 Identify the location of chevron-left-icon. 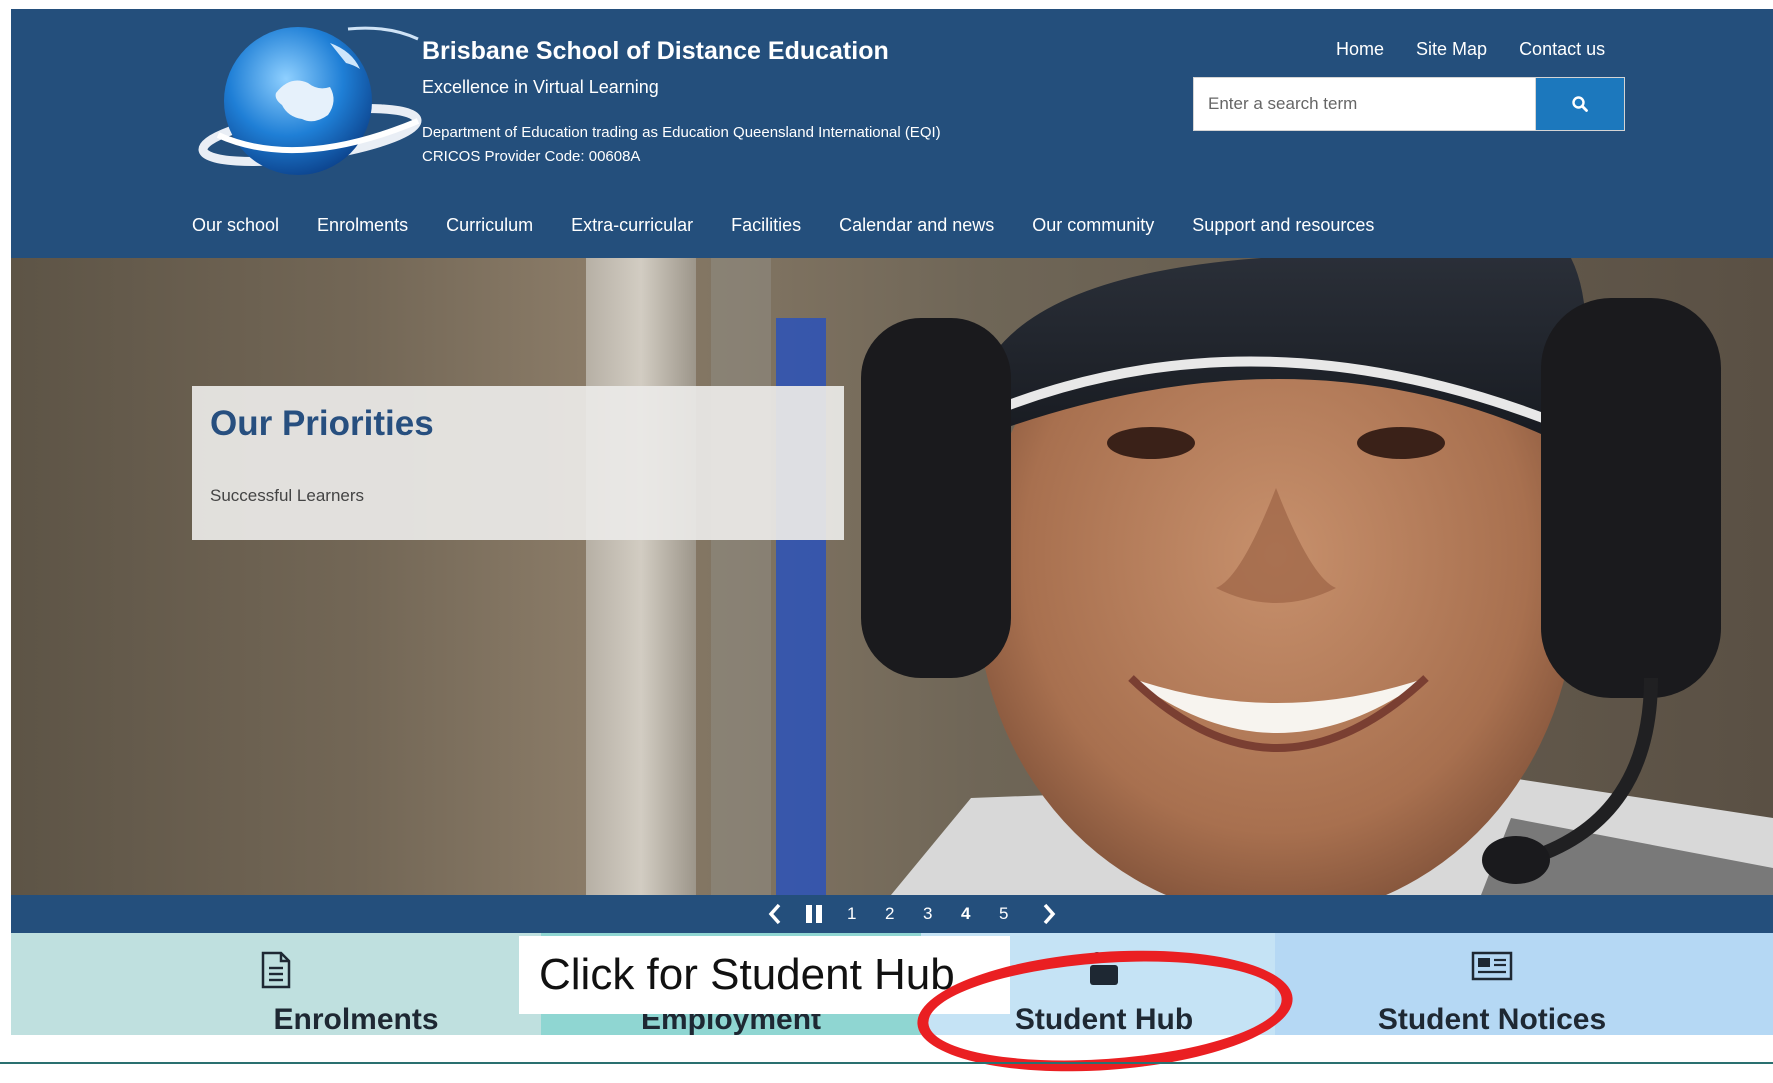
(774, 914).